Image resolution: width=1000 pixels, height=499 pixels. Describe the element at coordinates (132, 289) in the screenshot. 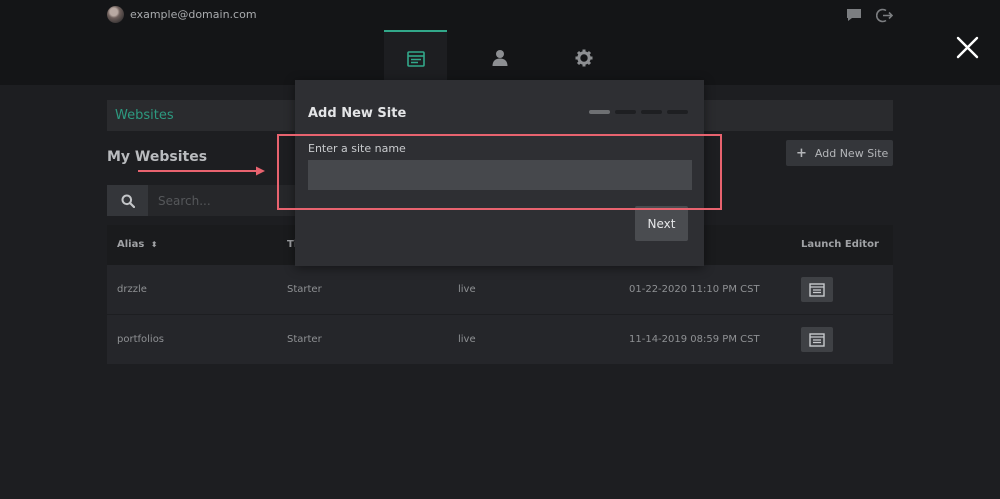

I see `cell-alias: drzzle` at that location.